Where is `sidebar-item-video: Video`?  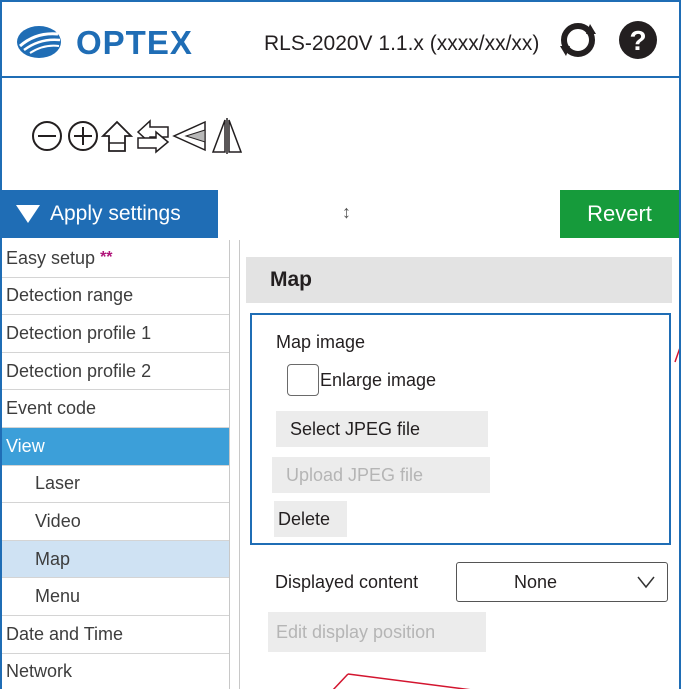 sidebar-item-video: Video is located at coordinates (115, 522).